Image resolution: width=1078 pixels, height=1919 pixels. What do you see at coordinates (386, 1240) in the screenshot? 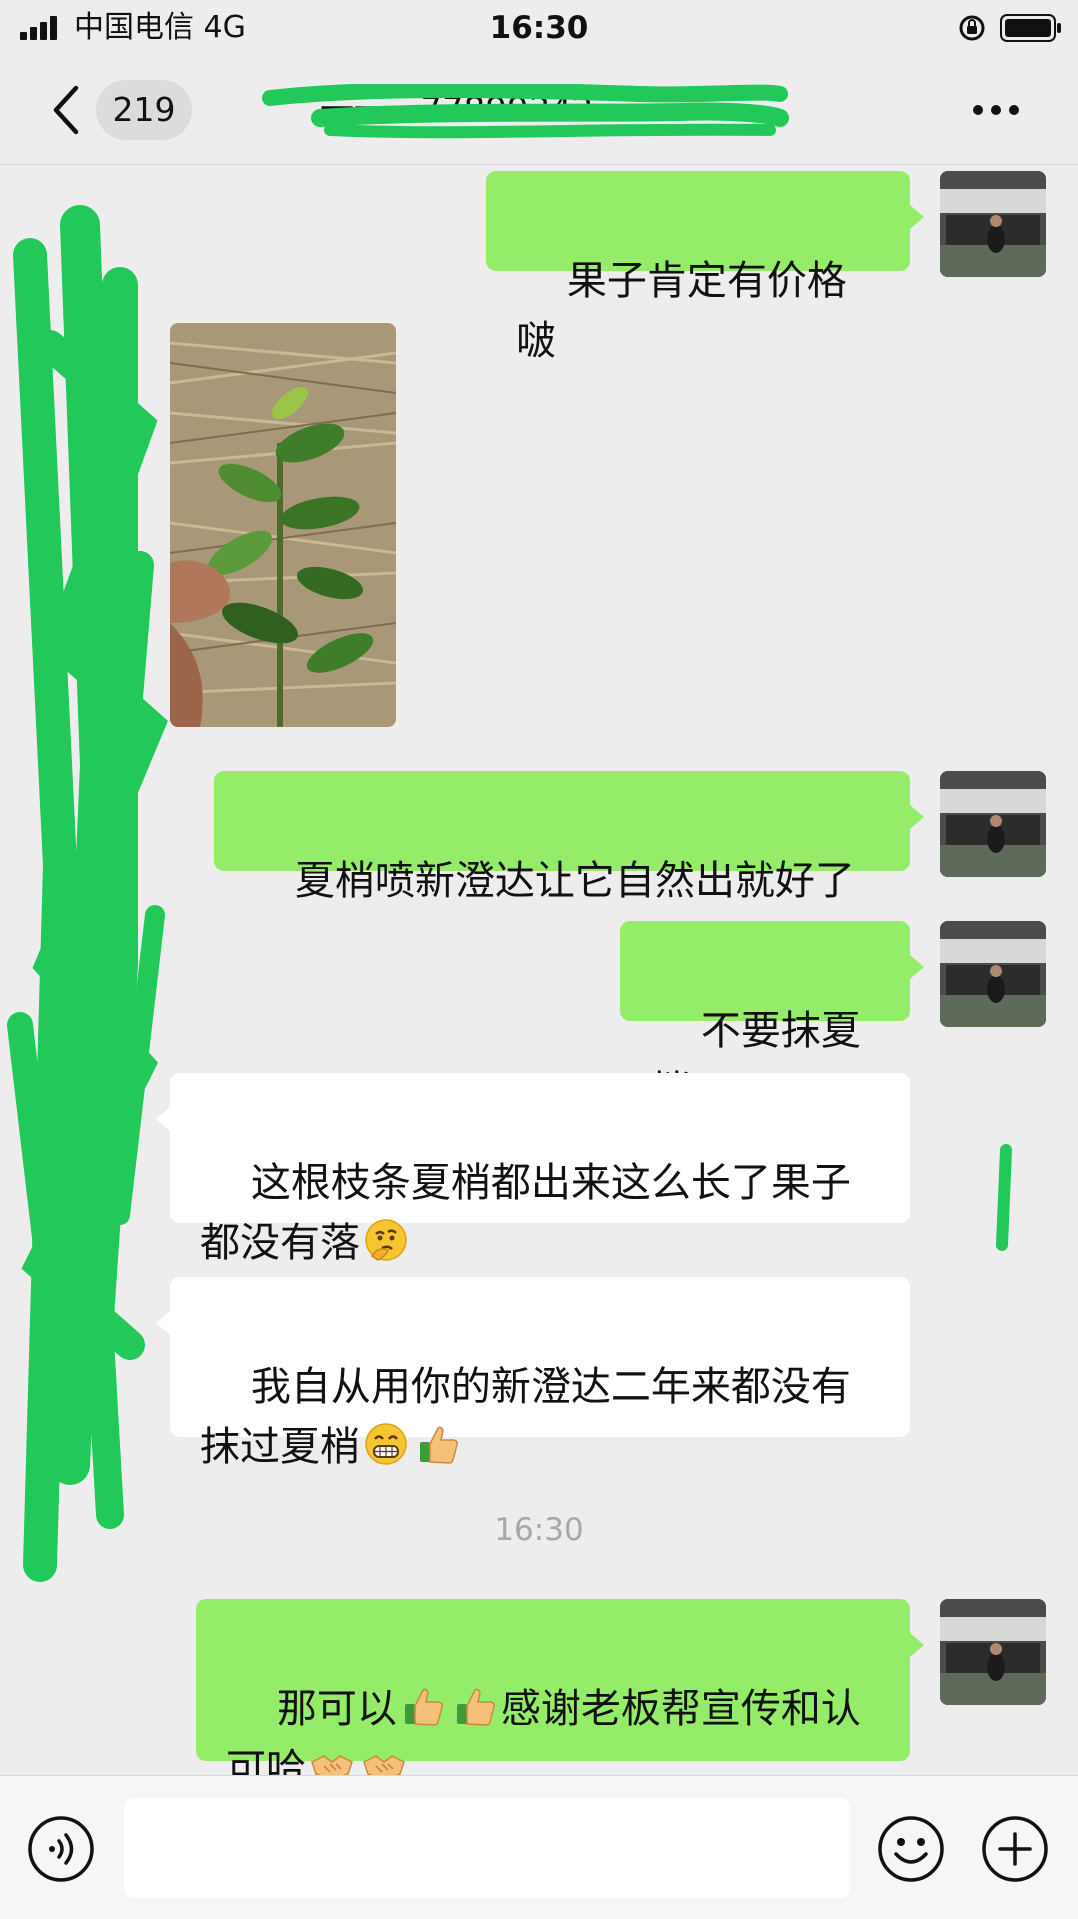
I see `thinking-emoji-icon` at bounding box center [386, 1240].